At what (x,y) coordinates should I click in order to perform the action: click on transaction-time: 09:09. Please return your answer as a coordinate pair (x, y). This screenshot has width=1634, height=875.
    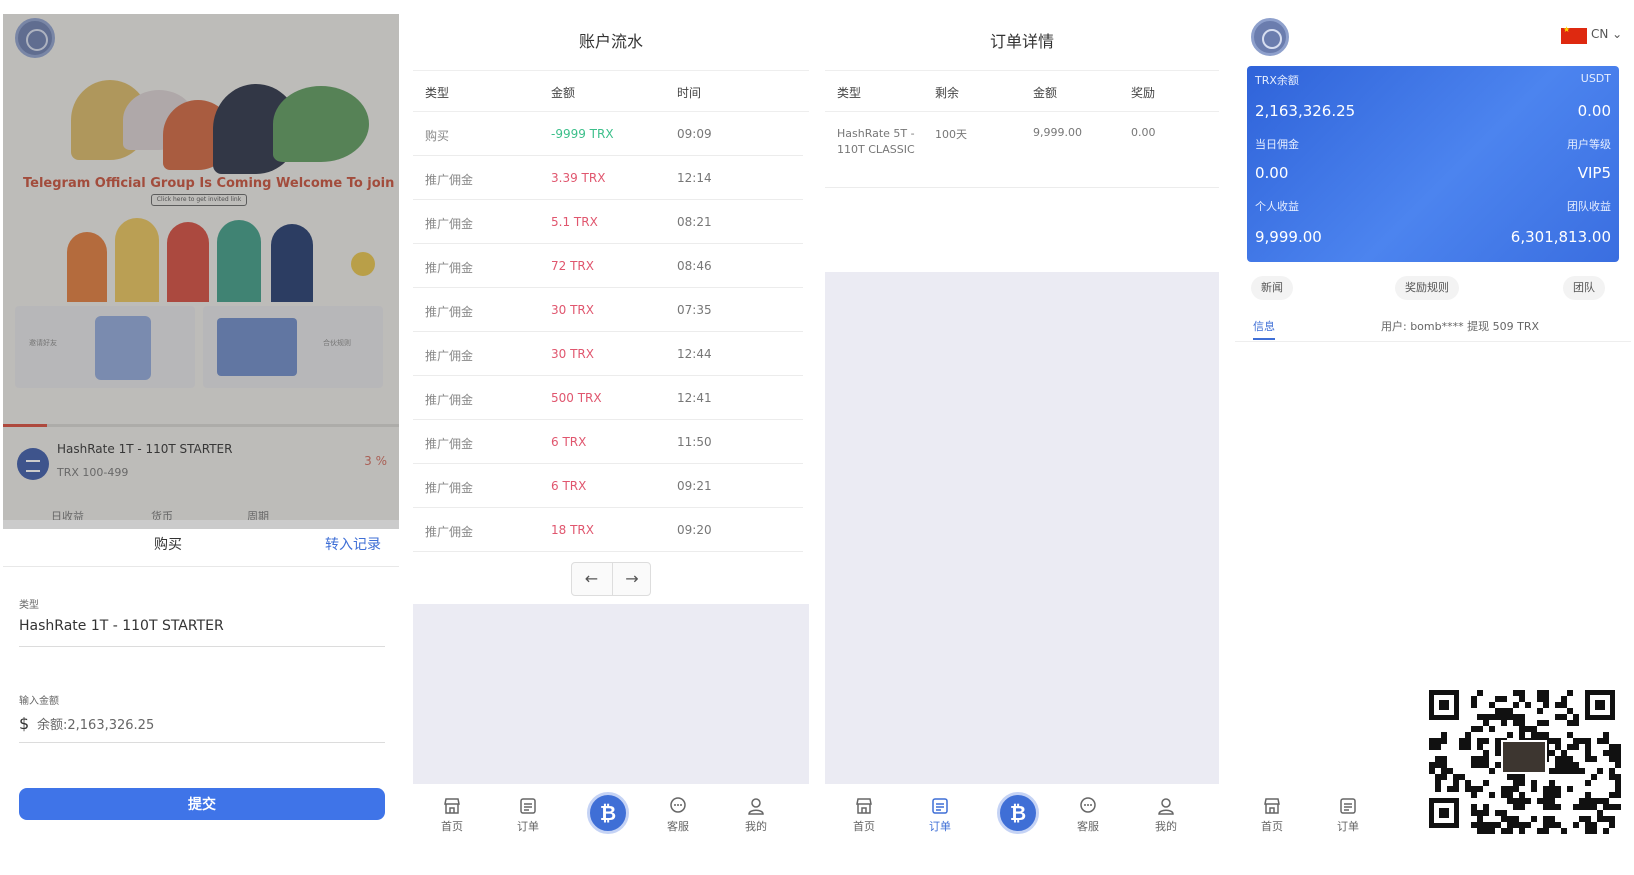
    Looking at the image, I should click on (694, 134).